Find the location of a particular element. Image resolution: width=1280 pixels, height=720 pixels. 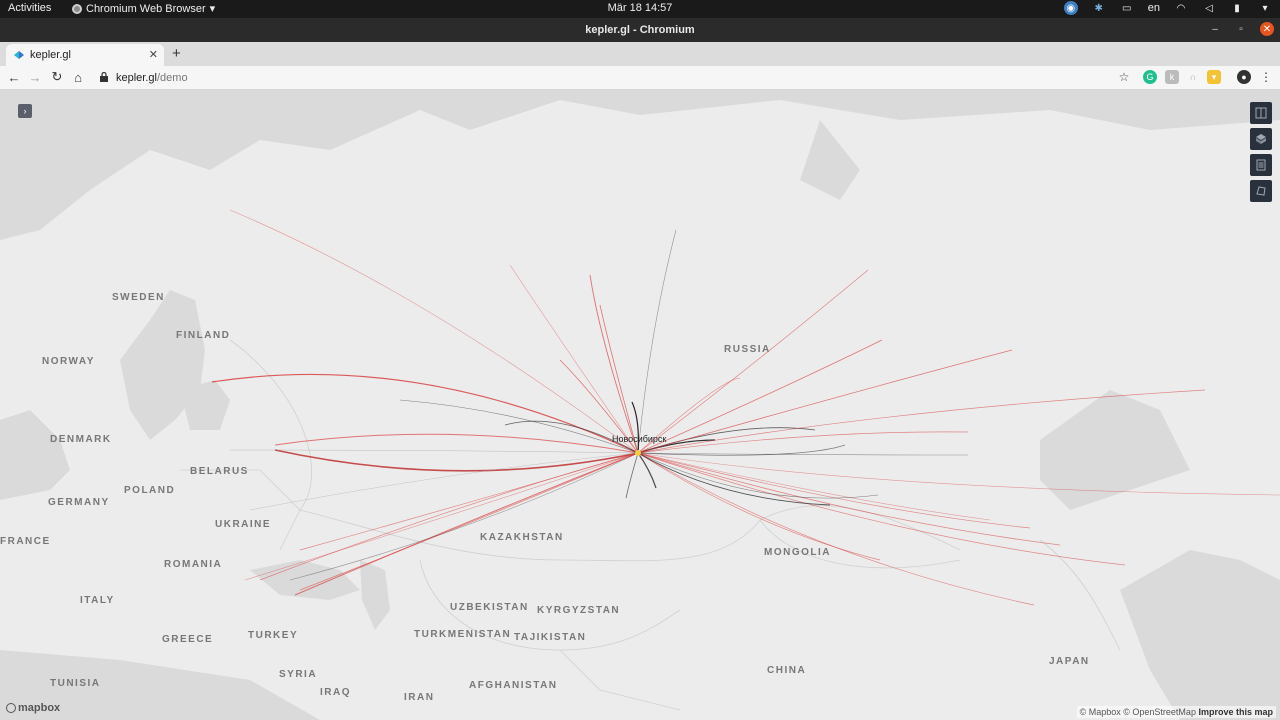

chevron-right-icon: › is located at coordinates (25, 111).